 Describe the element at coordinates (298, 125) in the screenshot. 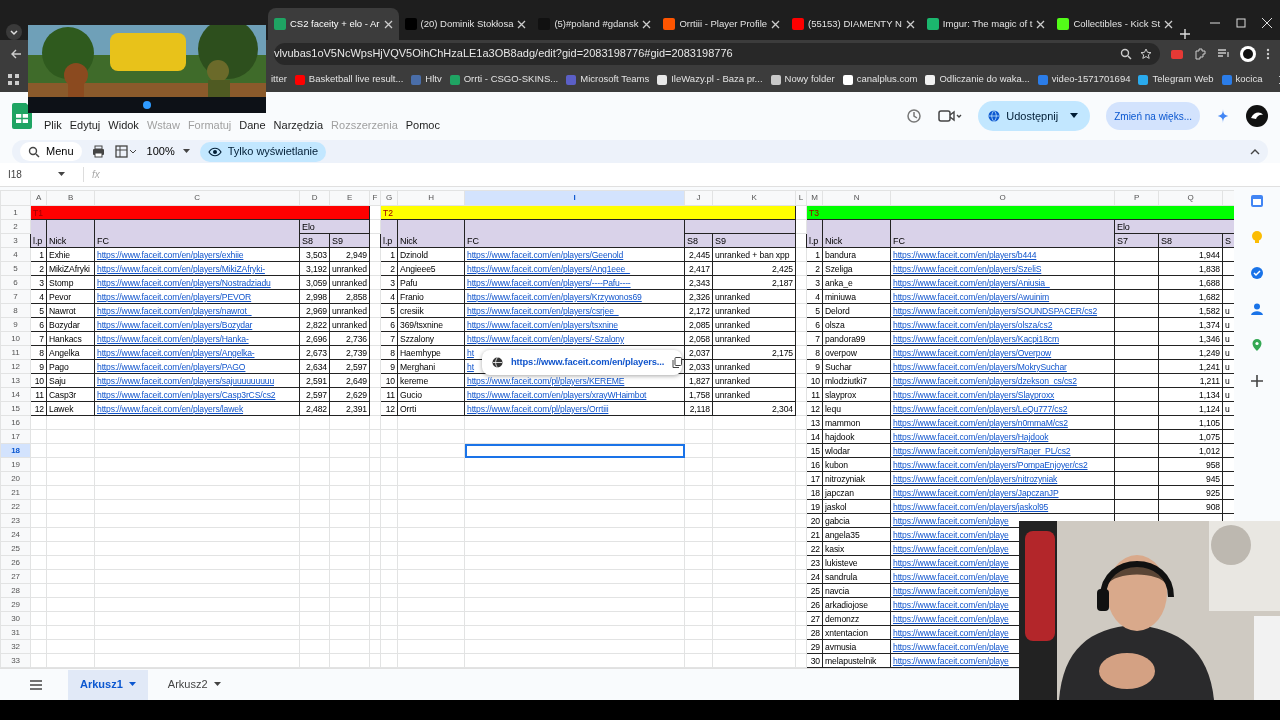

I see `menu-item: Narzędzia` at that location.